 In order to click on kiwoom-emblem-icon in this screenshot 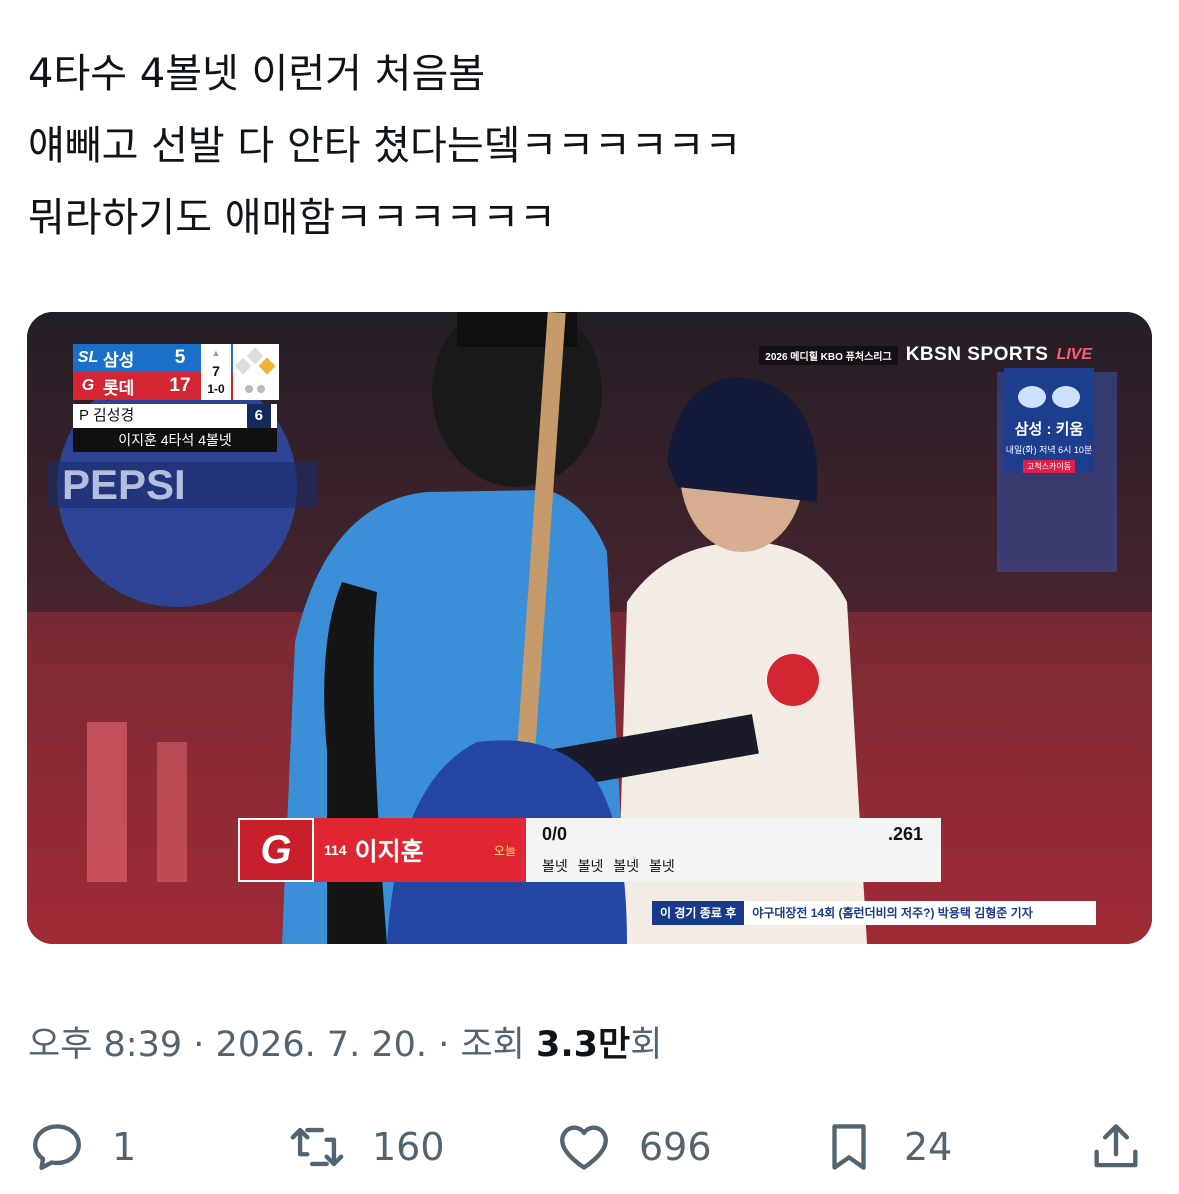, I will do `click(1066, 397)`.